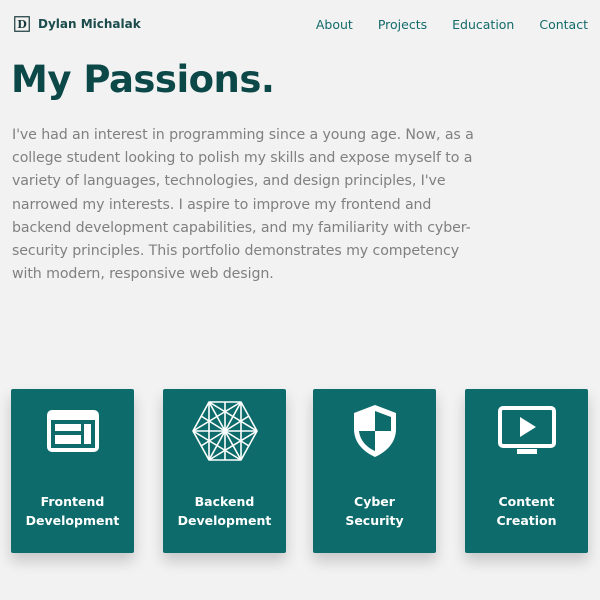  I want to click on nav-link-about: About, so click(334, 24).